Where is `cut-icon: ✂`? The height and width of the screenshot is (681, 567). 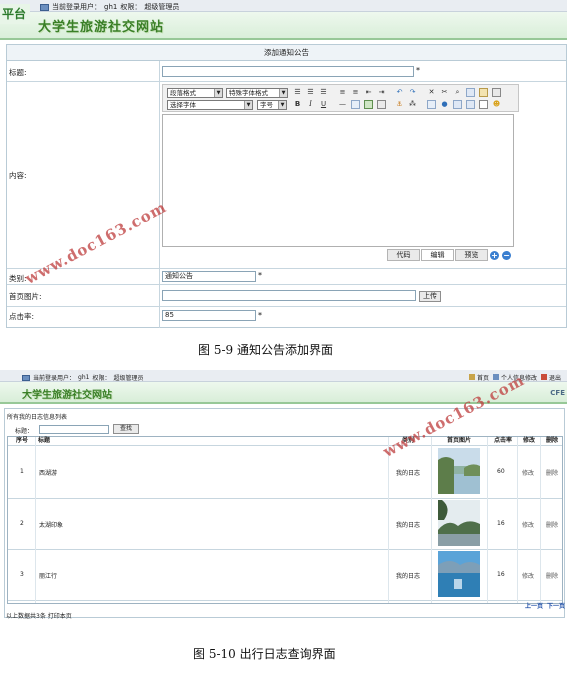
cut-icon: ✂ is located at coordinates (444, 92).